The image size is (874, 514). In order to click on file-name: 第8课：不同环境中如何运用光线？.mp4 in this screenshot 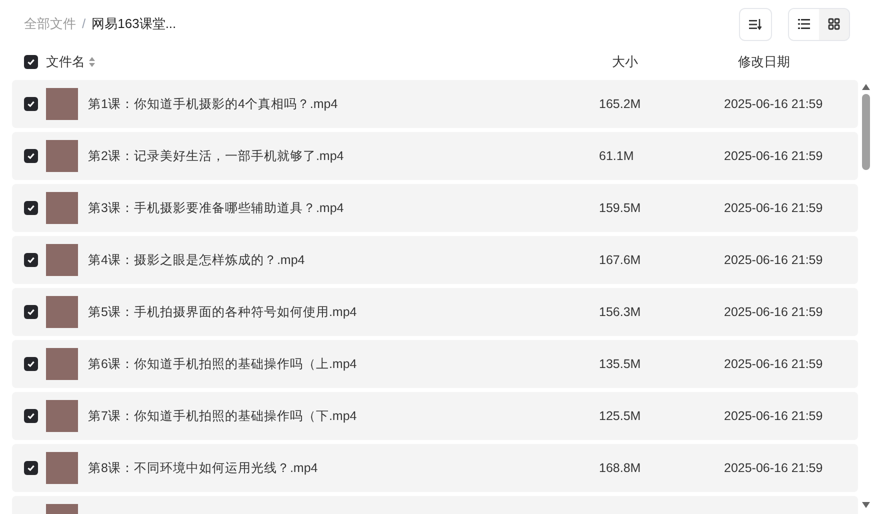, I will do `click(203, 468)`.